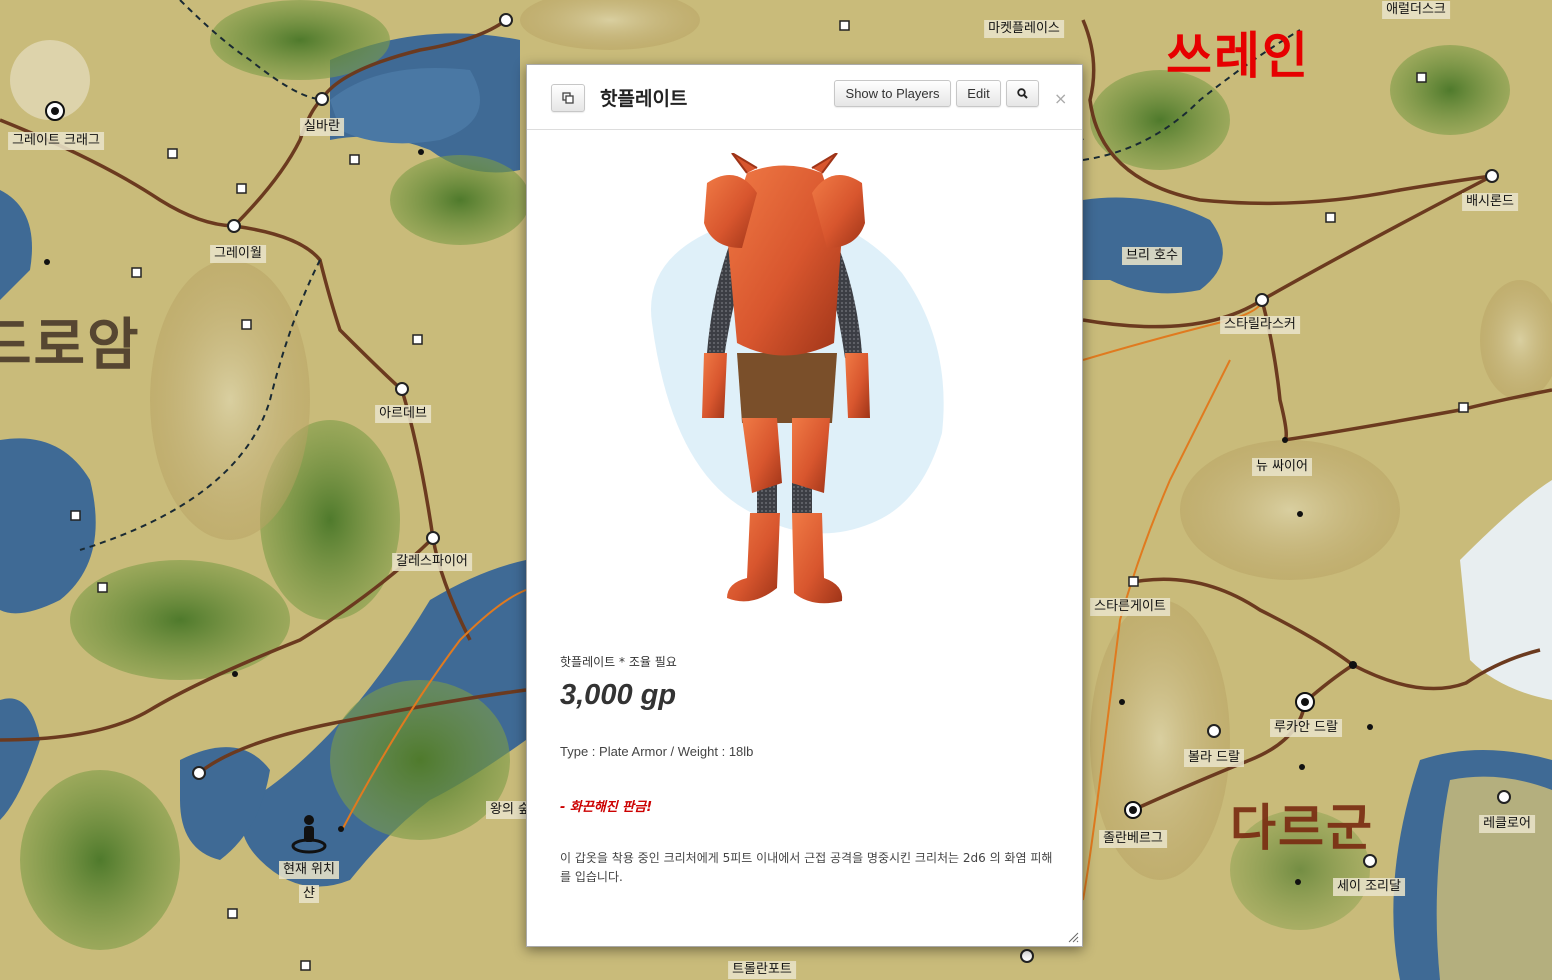  Describe the element at coordinates (1260, 325) in the screenshot. I see `location-label-starilaskur: 스타릴라스커` at that location.